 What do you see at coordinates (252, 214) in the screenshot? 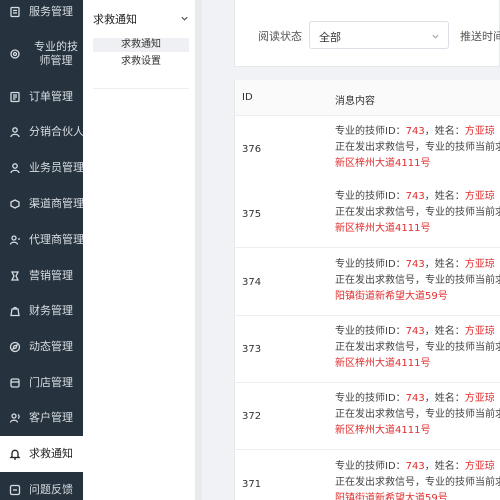
I see `row-id: 375` at bounding box center [252, 214].